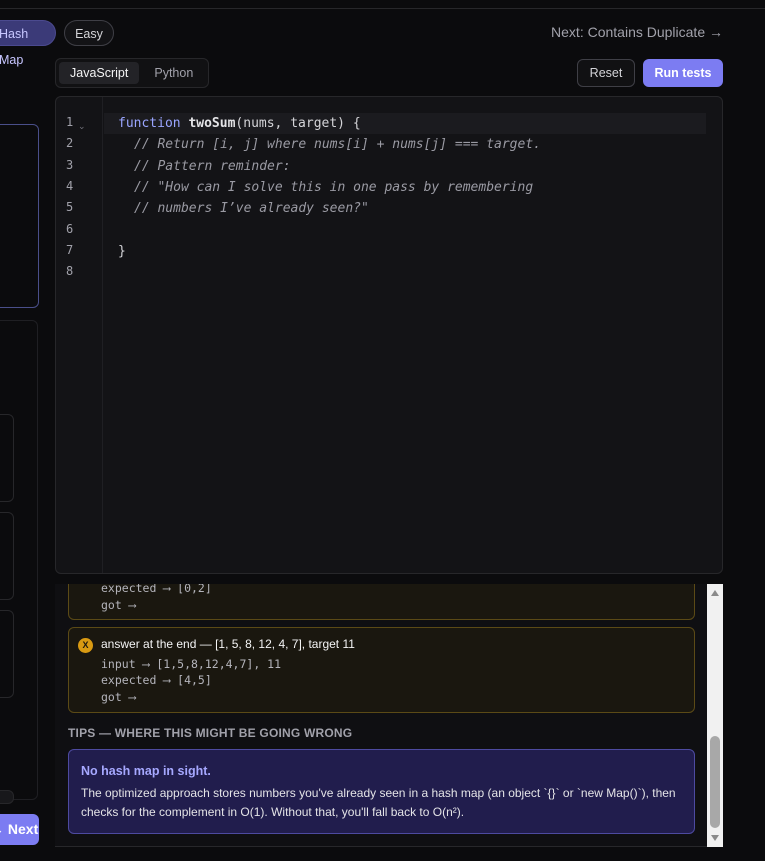  Describe the element at coordinates (70, 207) in the screenshot. I see `line-number: 5` at that location.